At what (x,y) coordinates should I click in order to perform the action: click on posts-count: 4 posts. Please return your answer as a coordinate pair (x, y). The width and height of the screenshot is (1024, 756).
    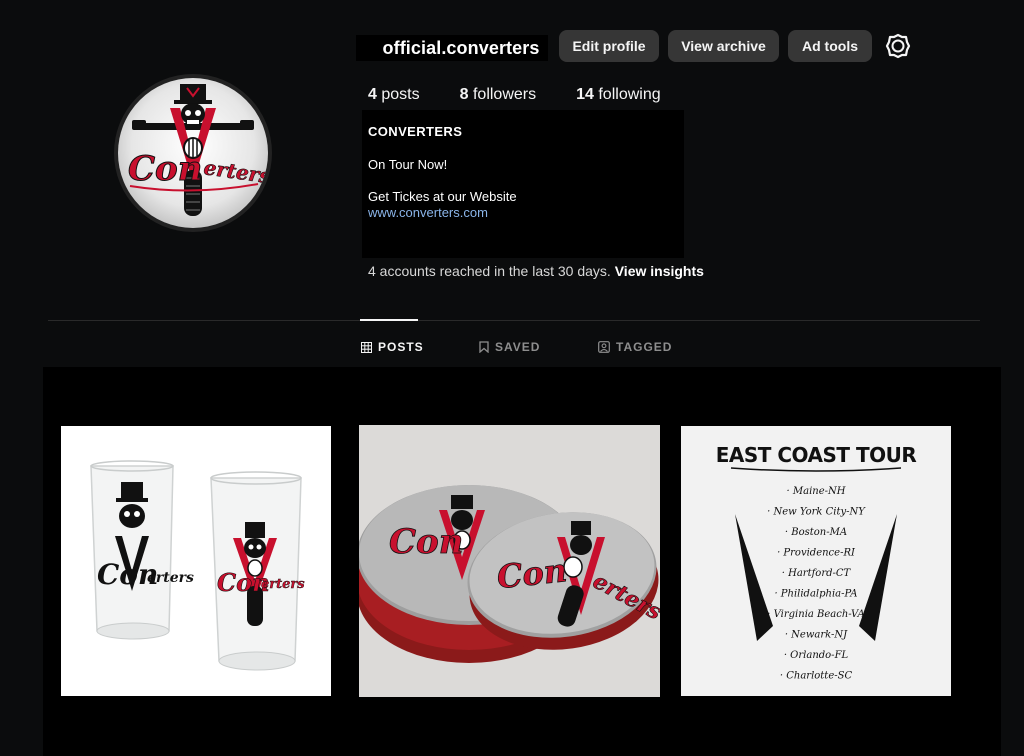
    Looking at the image, I should click on (394, 95).